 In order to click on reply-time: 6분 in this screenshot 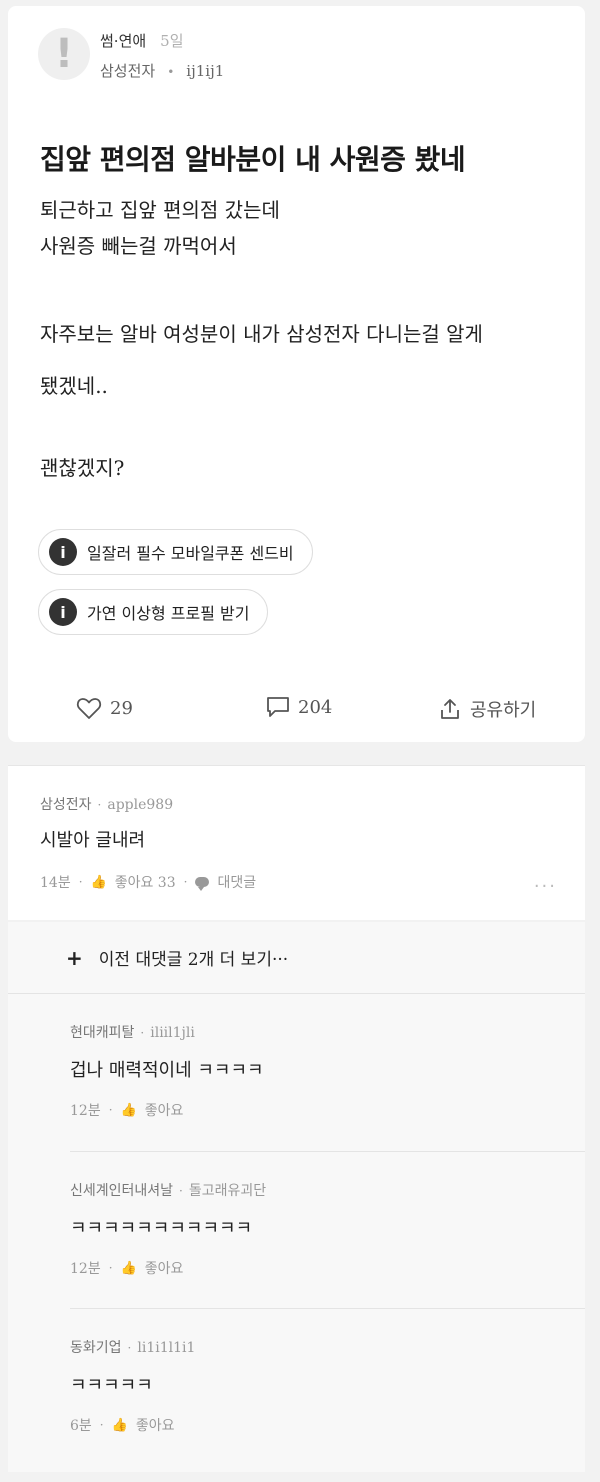, I will do `click(81, 1426)`.